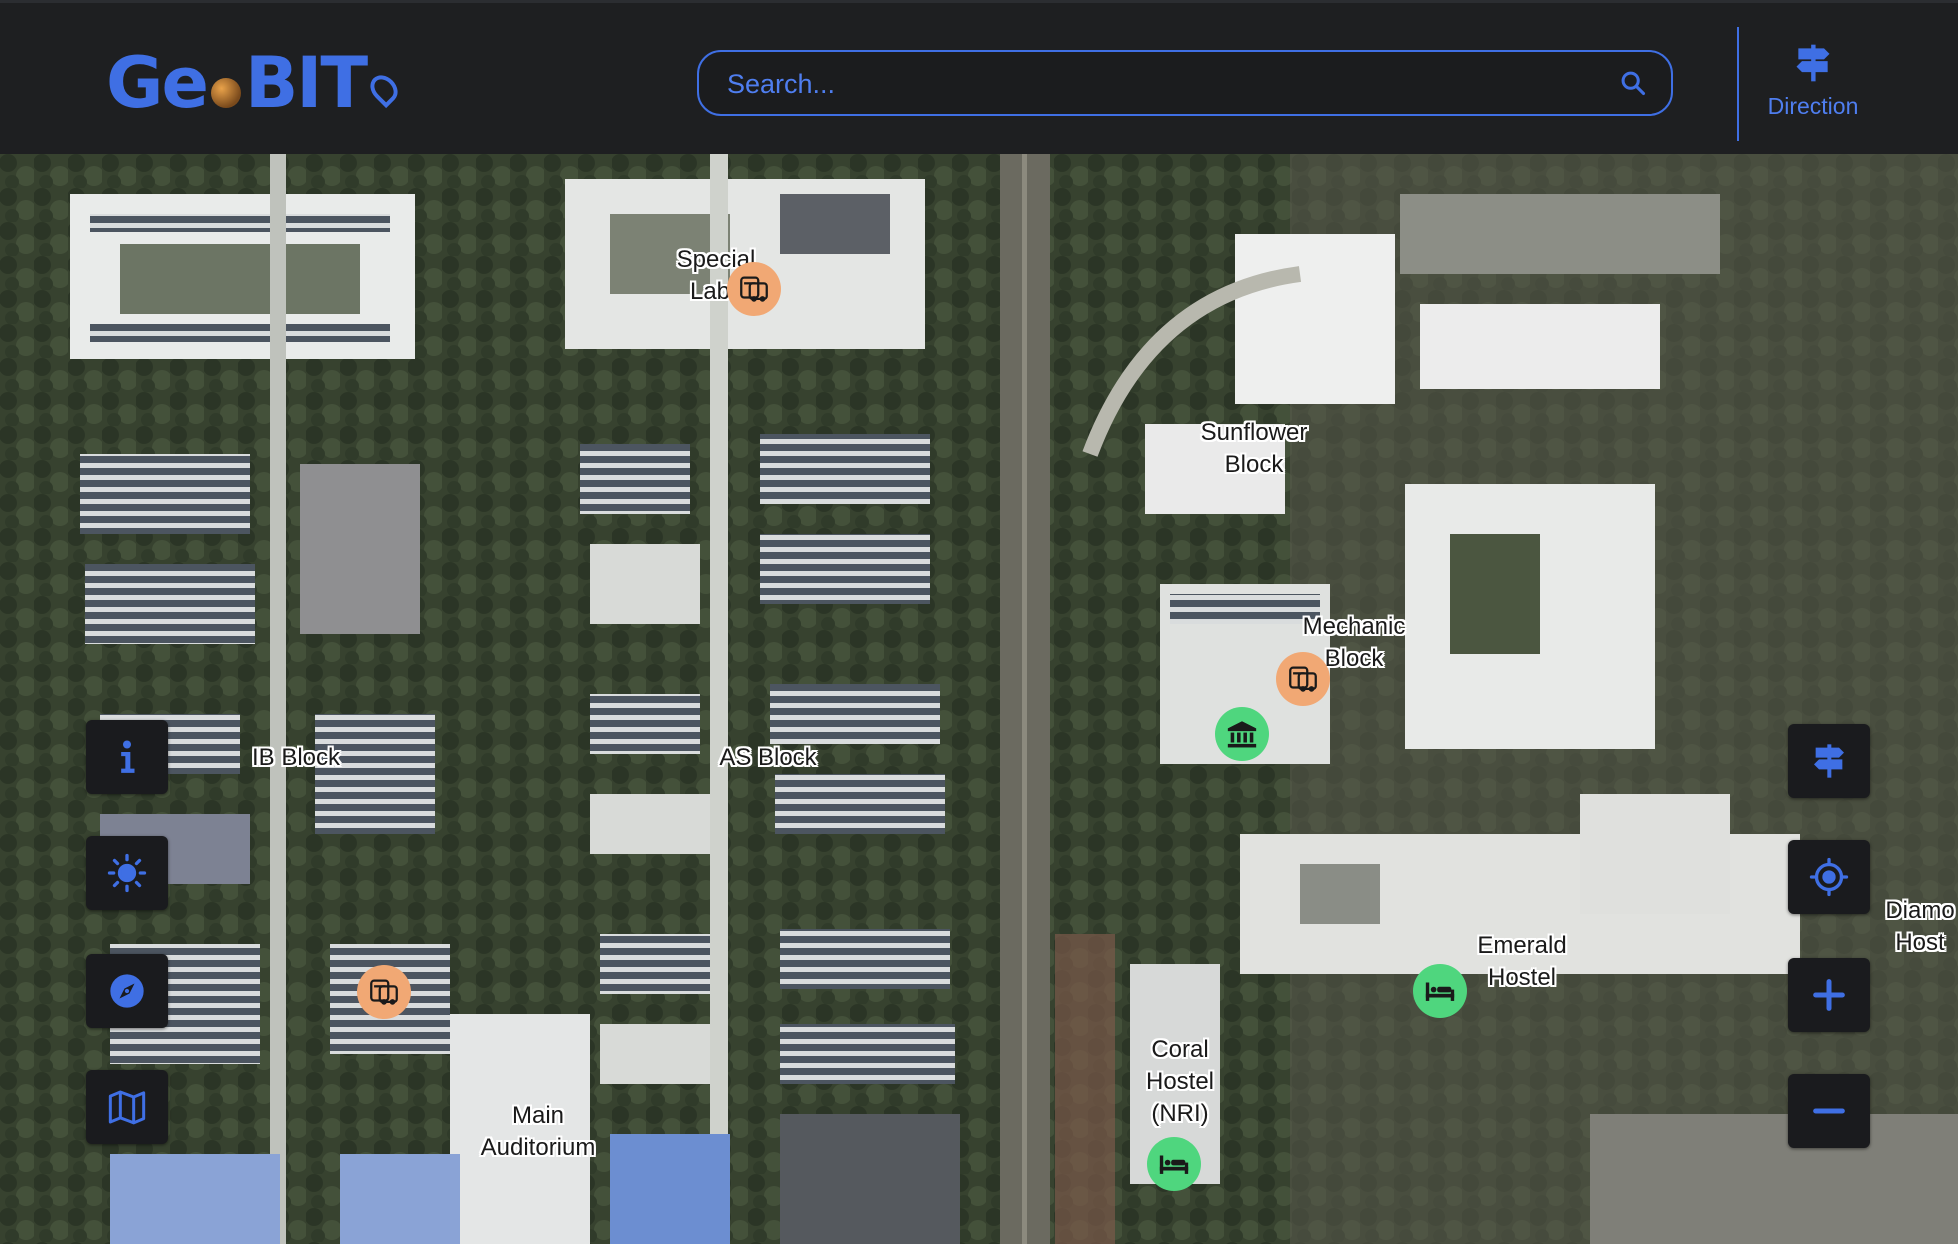  Describe the element at coordinates (384, 89) in the screenshot. I see `location-pin-icon` at that location.